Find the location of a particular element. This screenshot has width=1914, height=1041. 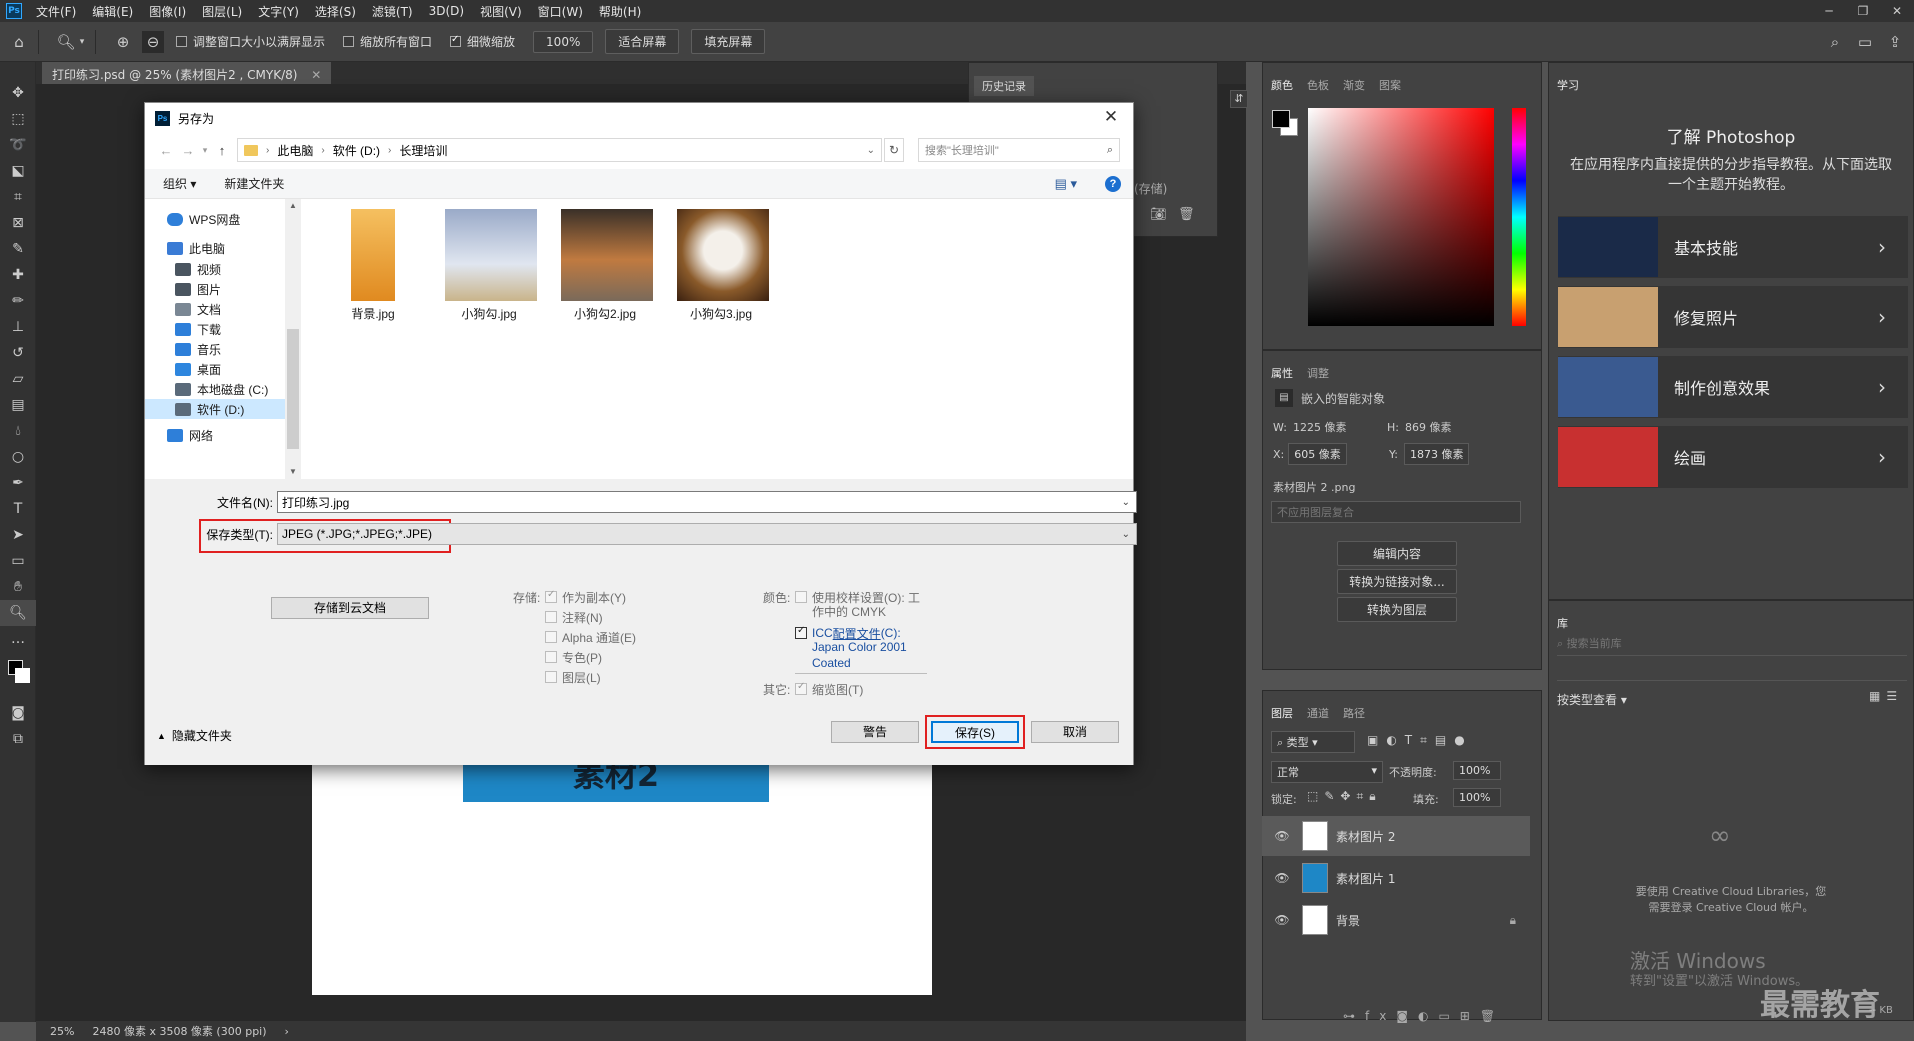

layer-name: 素材图片 2 is located at coordinates (1365, 836).